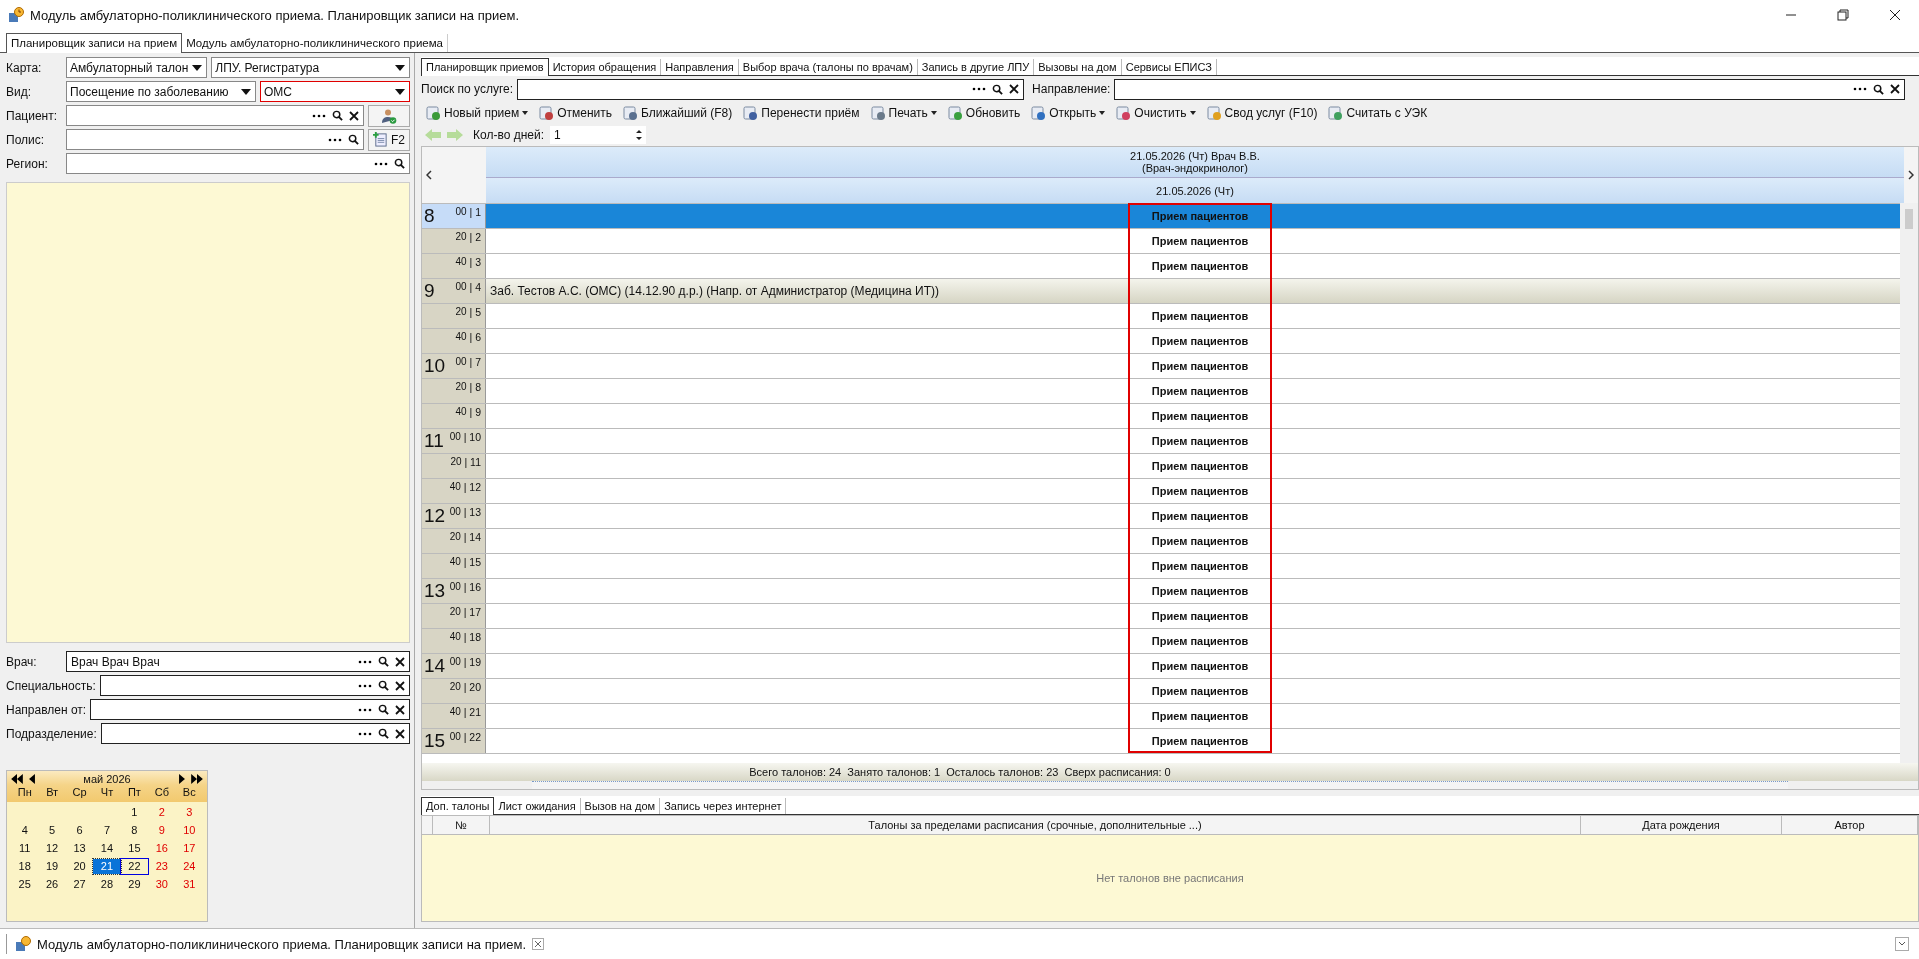  Describe the element at coordinates (389, 139) in the screenshot. I see `new-policy-button: F2` at that location.